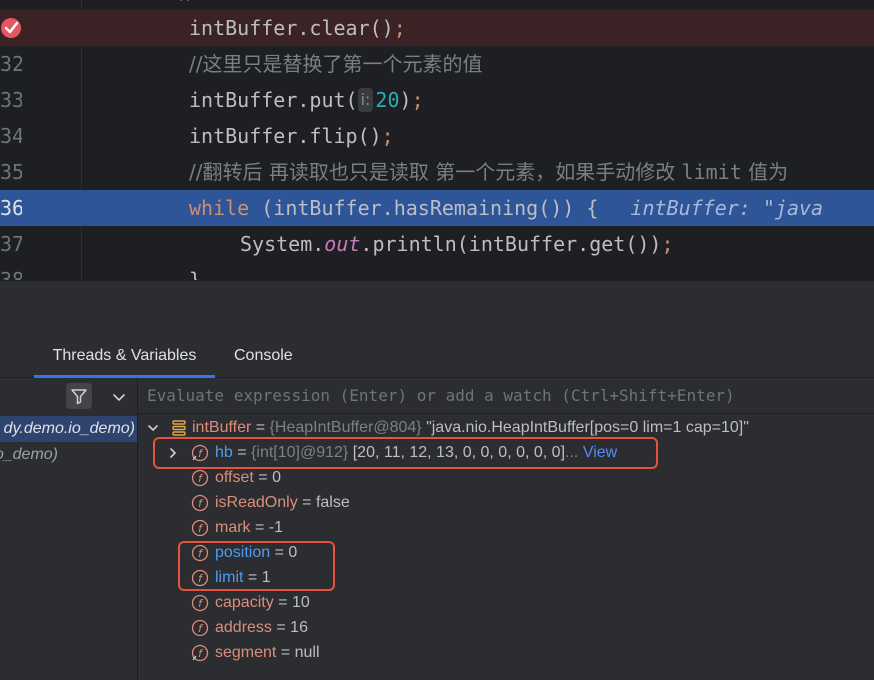 The image size is (874, 680). What do you see at coordinates (307, 652) in the screenshot?
I see `variable-value: null` at bounding box center [307, 652].